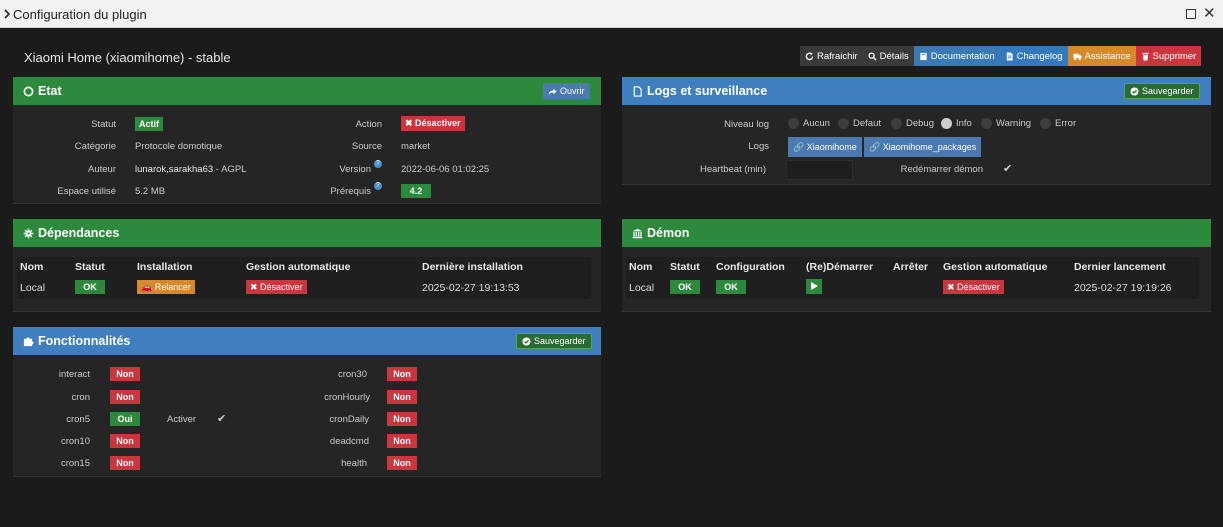  I want to click on version-label: Version?, so click(341, 167).